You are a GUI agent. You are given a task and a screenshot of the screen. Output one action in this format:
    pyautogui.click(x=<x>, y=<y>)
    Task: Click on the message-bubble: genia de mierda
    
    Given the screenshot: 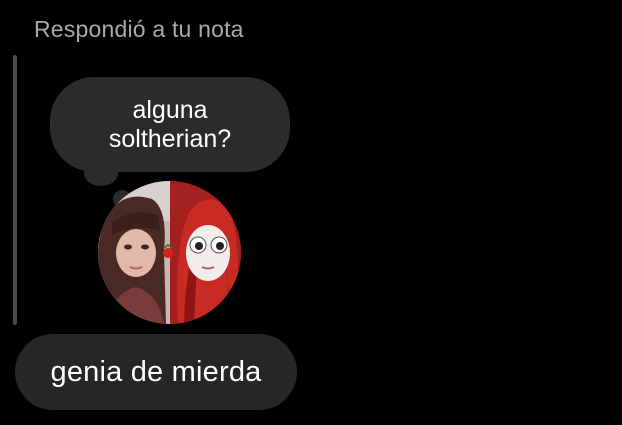 What is the action you would take?
    pyautogui.click(x=156, y=372)
    